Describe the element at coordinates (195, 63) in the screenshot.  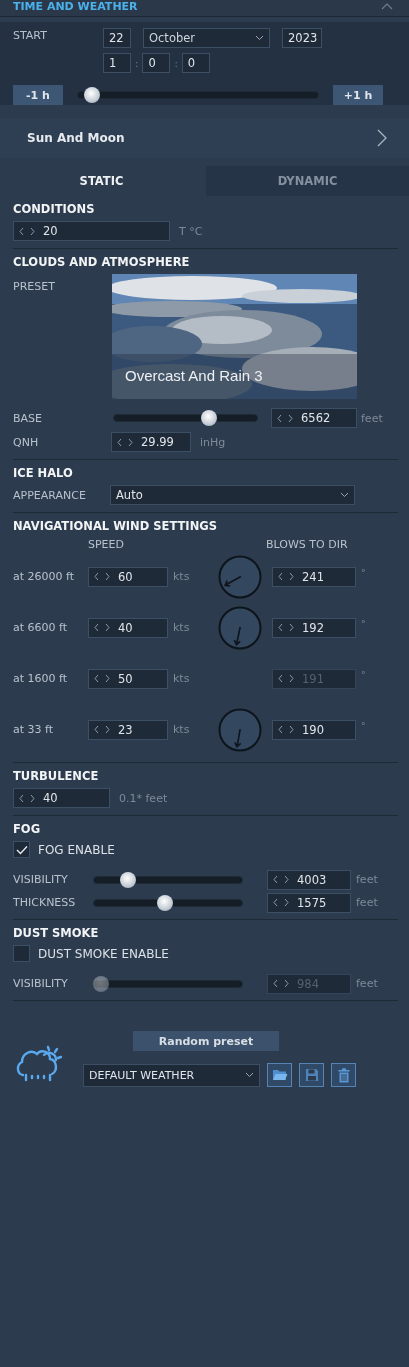
I see `second-field: 0` at that location.